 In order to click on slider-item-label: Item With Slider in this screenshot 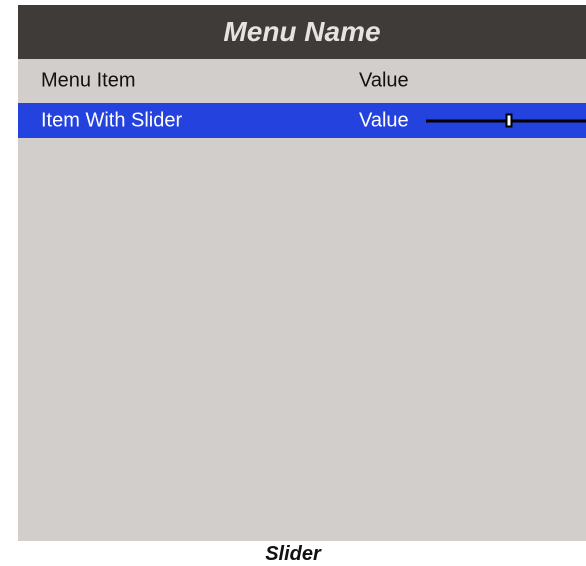, I will do `click(112, 120)`.